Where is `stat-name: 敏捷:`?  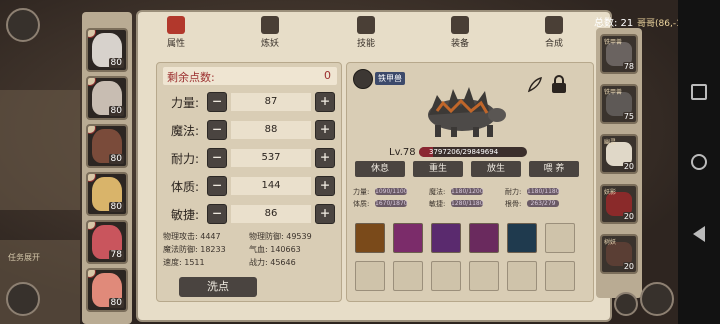 stat-name: 敏捷: is located at coordinates (185, 215).